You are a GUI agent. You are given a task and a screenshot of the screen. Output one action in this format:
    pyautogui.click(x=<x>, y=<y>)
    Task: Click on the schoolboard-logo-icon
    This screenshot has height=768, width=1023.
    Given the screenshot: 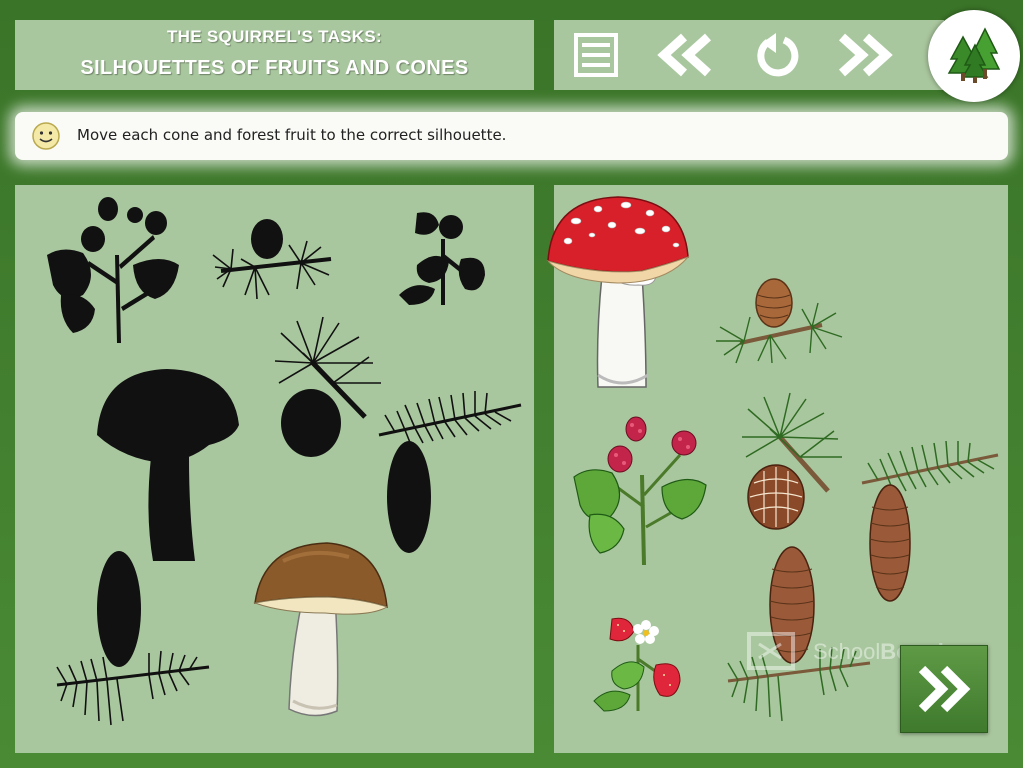 What is the action you would take?
    pyautogui.click(x=771, y=651)
    